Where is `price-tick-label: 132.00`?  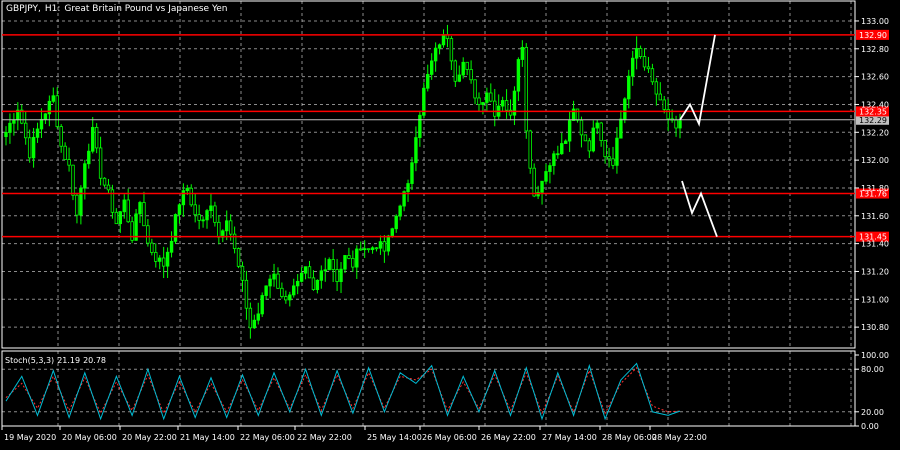
price-tick-label: 132.00 is located at coordinates (875, 160).